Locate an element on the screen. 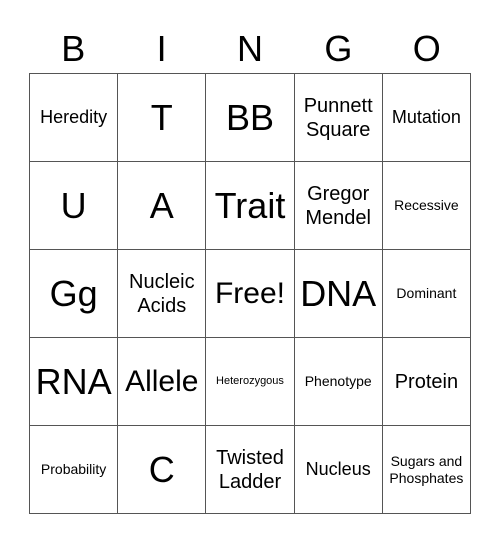 This screenshot has height=544, width=500. bingo-cell: Phenotype is located at coordinates (338, 382).